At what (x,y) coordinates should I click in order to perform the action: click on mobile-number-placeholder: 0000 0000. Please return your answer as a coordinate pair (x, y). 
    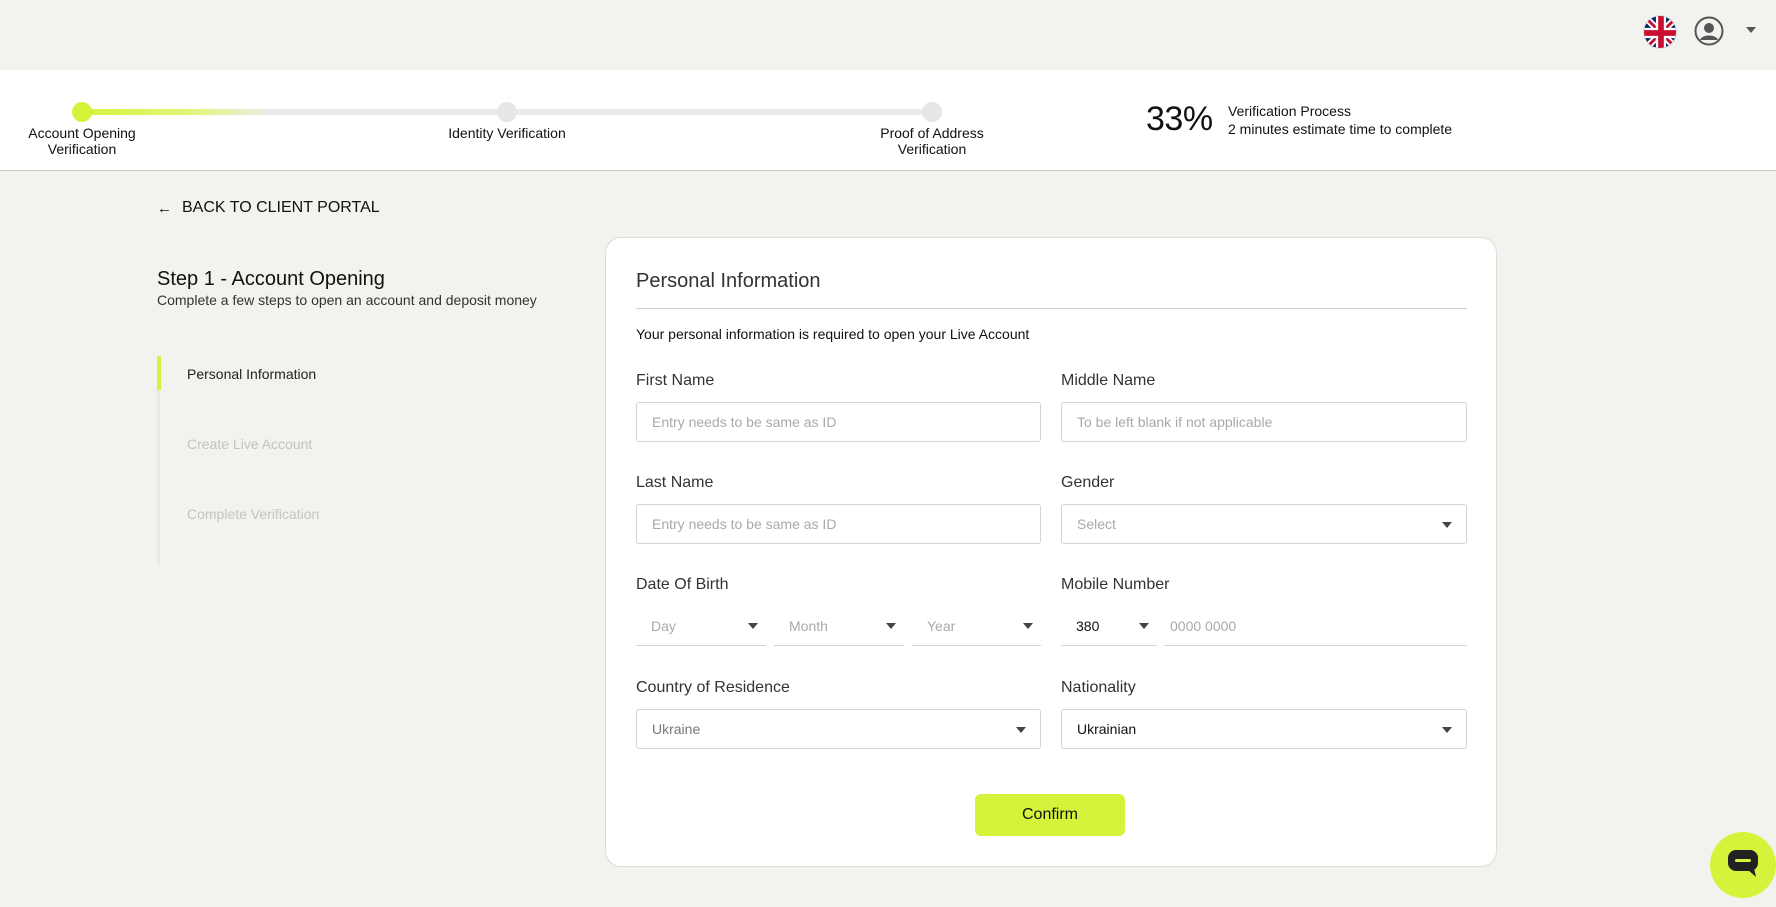
    Looking at the image, I should click on (1203, 625).